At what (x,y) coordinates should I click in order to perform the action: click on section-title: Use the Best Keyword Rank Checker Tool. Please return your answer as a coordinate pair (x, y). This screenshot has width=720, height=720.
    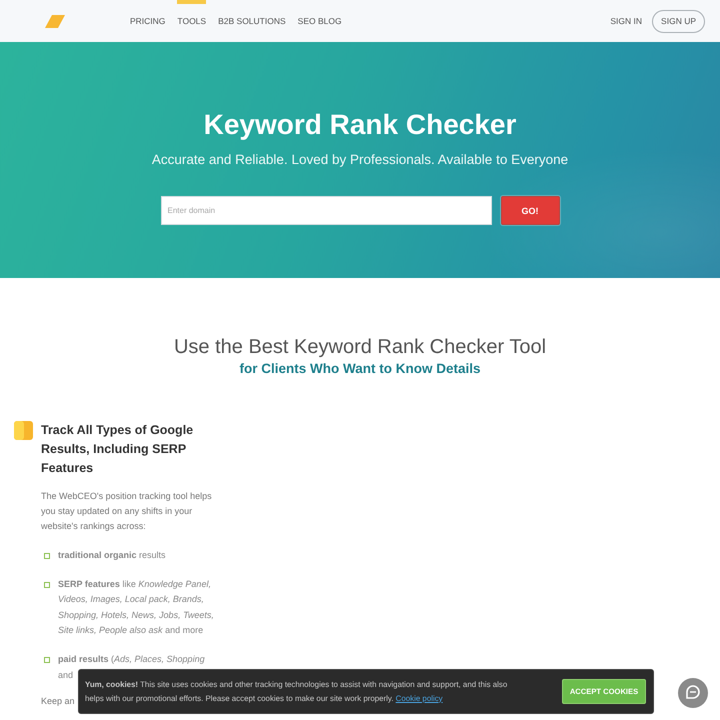
    Looking at the image, I should click on (360, 347).